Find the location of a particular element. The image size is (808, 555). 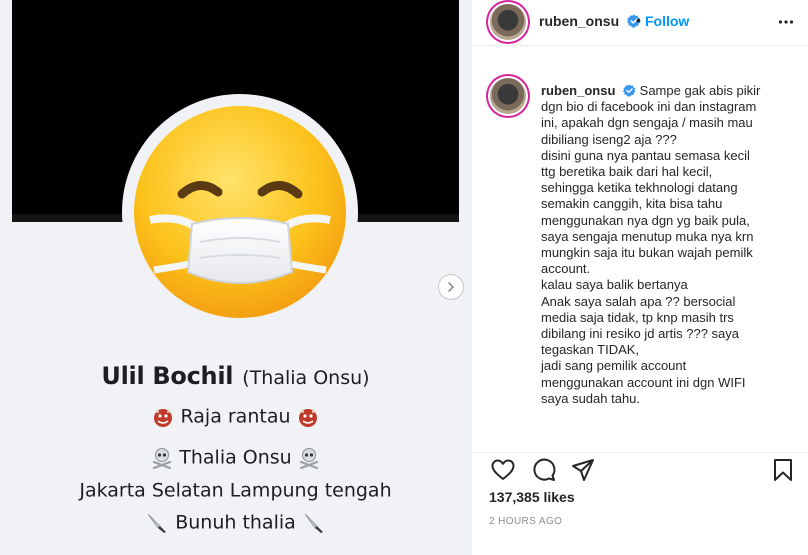

verified-badge-icon is located at coordinates (629, 90).